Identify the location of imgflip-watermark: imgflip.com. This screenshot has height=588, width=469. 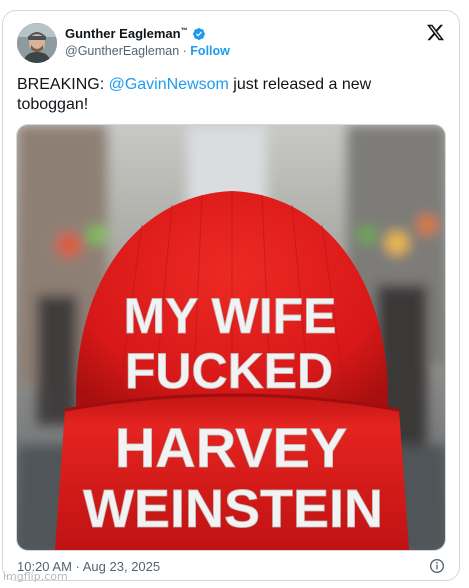
(35, 576).